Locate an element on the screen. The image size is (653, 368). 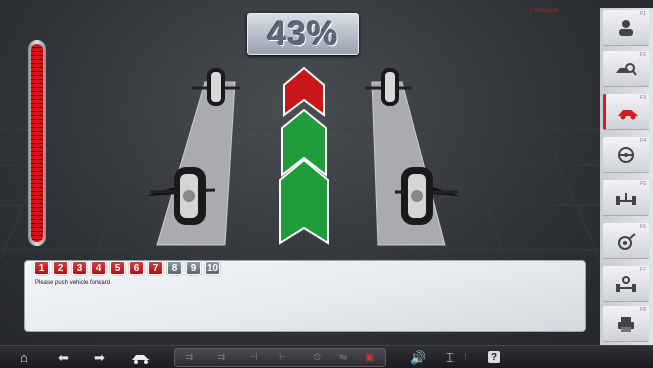
level-meter is located at coordinates (37, 143).